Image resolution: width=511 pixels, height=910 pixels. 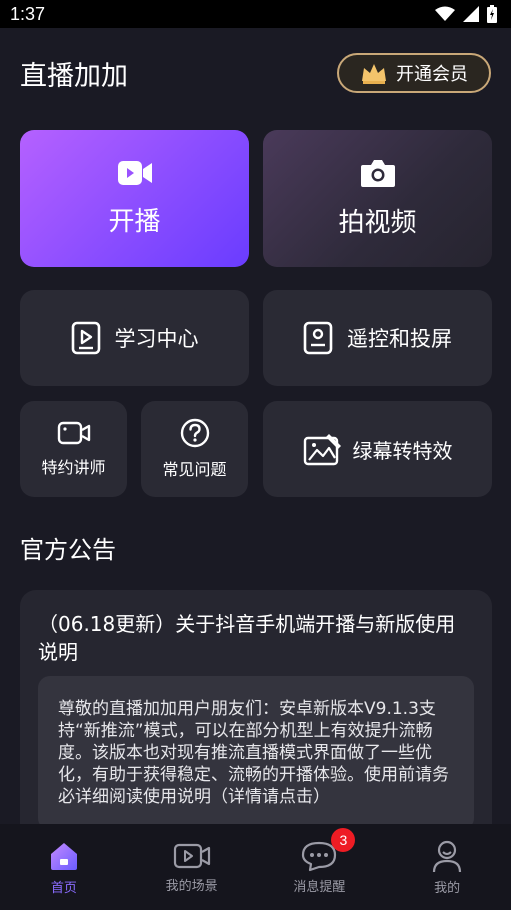 I want to click on tab-home-label: 首页, so click(x=63, y=888).